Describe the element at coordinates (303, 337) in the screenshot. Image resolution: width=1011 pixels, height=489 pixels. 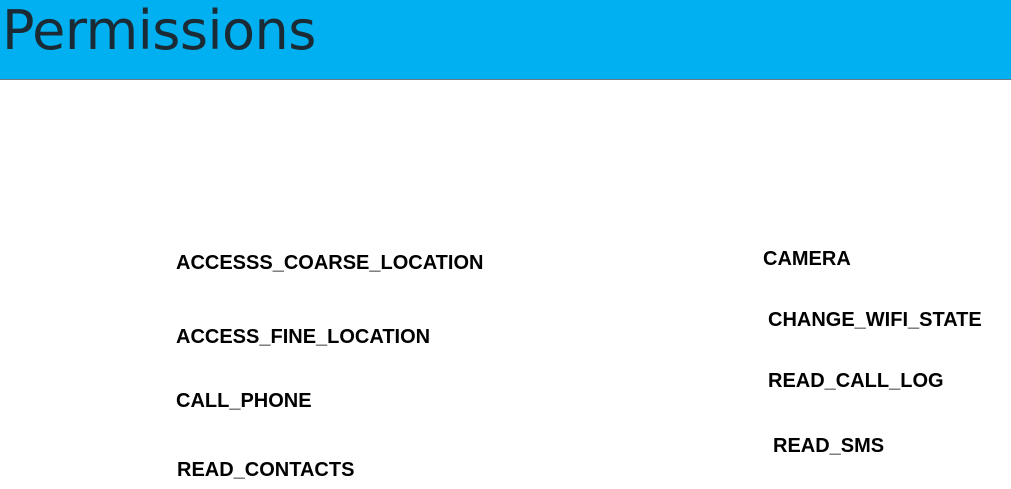
I see `permission-item: ACCESS_FINE_LOCATION` at that location.